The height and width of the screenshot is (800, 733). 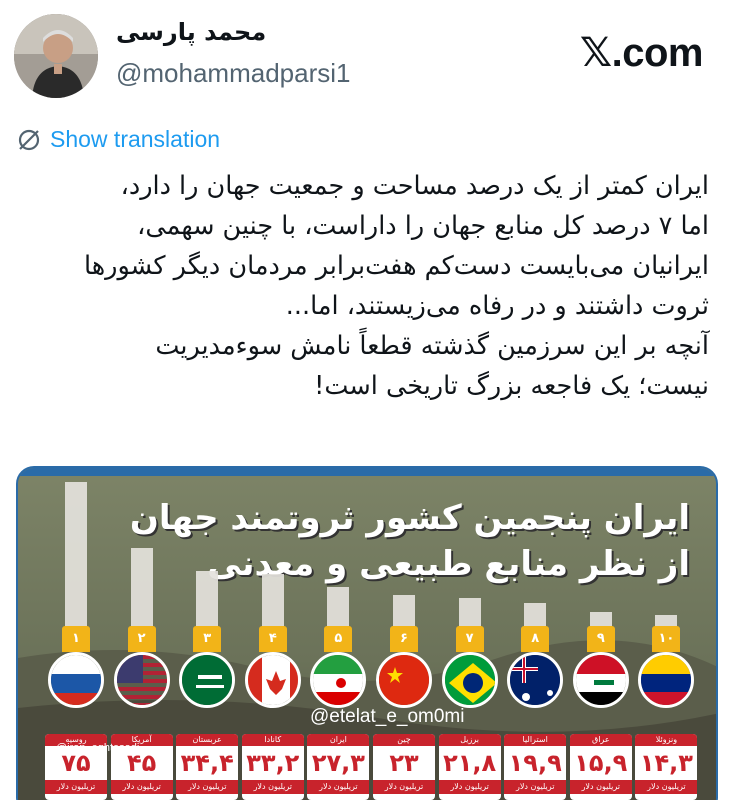 I want to click on flag-iraq-icon, so click(x=600, y=680).